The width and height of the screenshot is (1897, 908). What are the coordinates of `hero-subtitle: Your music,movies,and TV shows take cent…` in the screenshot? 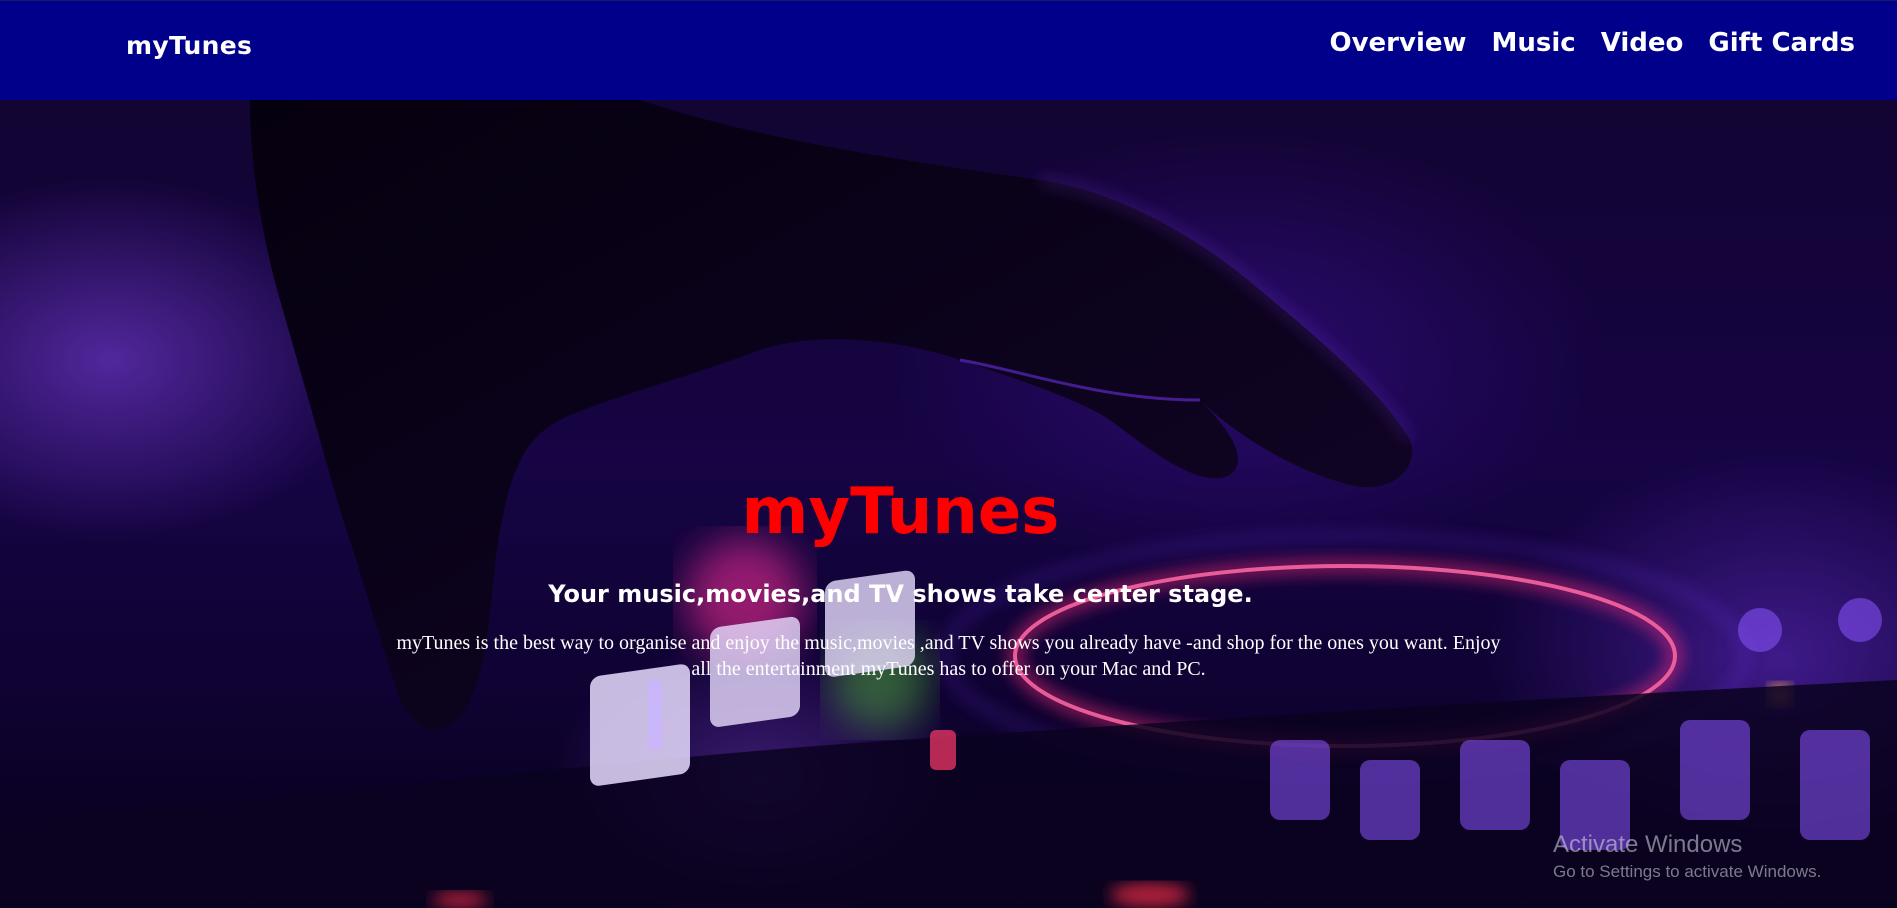 It's located at (900, 594).